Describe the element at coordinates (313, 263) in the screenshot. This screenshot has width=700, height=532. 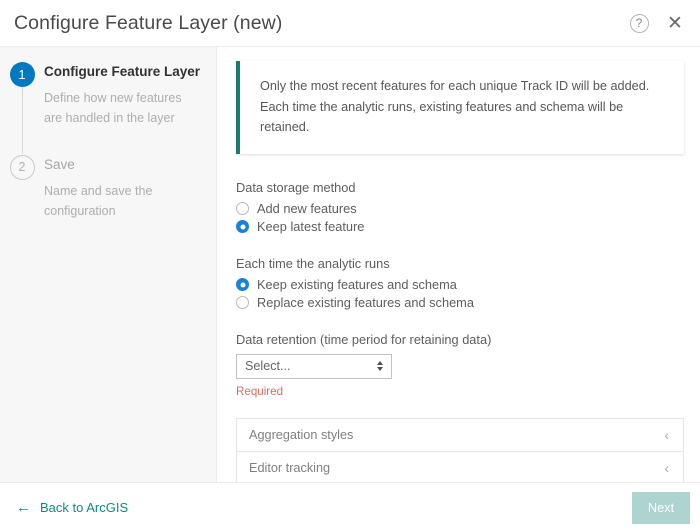
I see `analytic-runs-label: Each time the analytic runs` at that location.